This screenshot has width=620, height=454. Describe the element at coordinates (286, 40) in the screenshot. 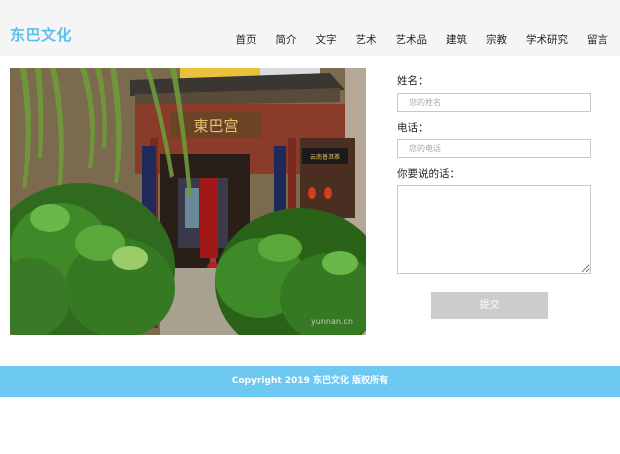

I see `nav-item-intro: 简介` at that location.